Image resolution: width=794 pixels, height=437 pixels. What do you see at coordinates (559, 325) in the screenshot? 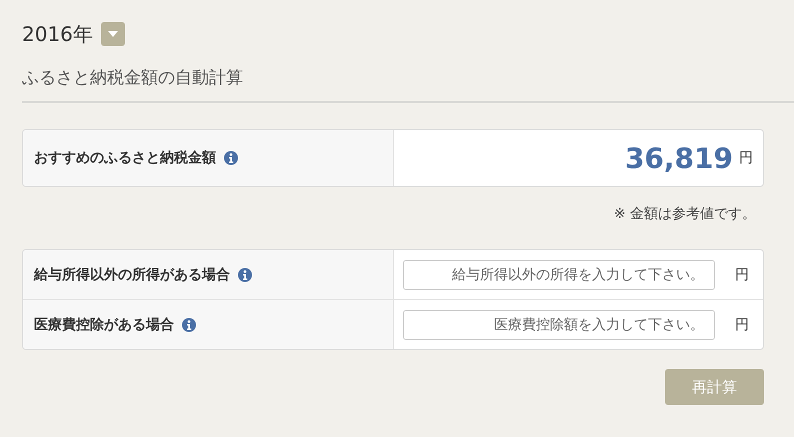
I see `input-field: 医療費控除額を入力して下さい。` at bounding box center [559, 325].